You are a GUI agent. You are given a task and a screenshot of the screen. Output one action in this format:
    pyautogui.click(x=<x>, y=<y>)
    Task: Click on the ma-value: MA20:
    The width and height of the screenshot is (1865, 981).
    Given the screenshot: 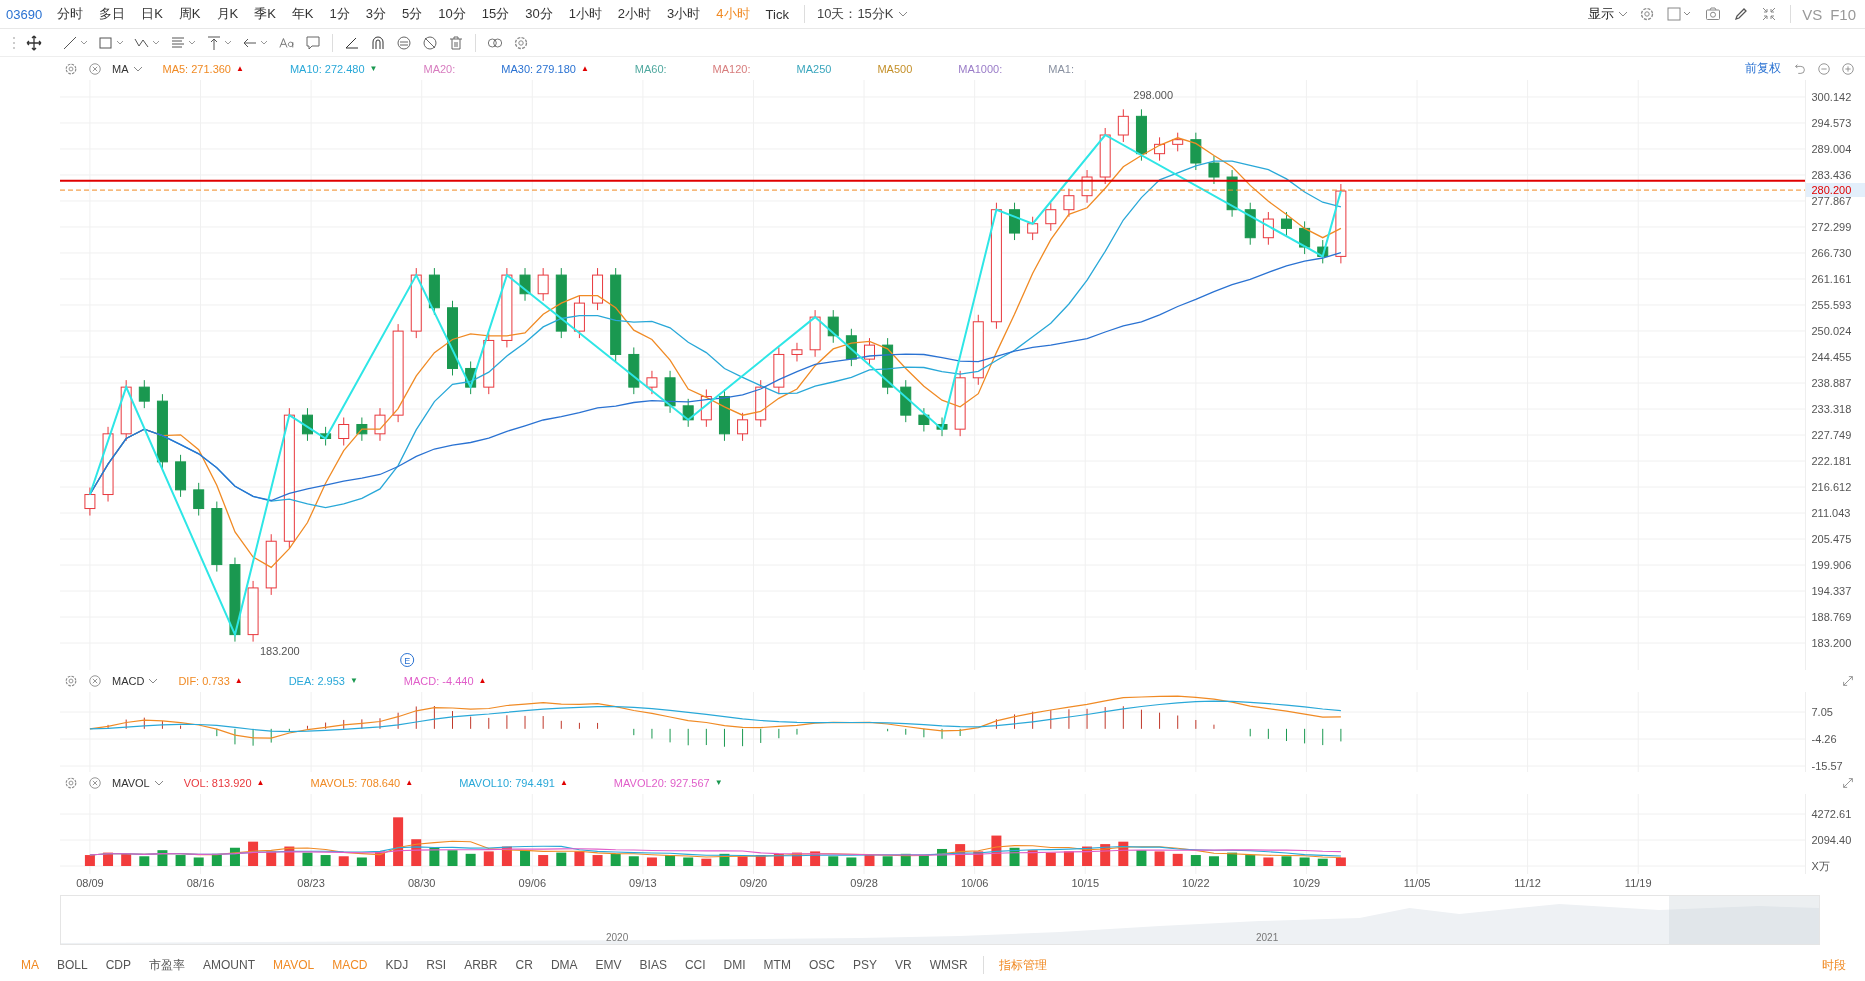 What is the action you would take?
    pyautogui.click(x=439, y=68)
    